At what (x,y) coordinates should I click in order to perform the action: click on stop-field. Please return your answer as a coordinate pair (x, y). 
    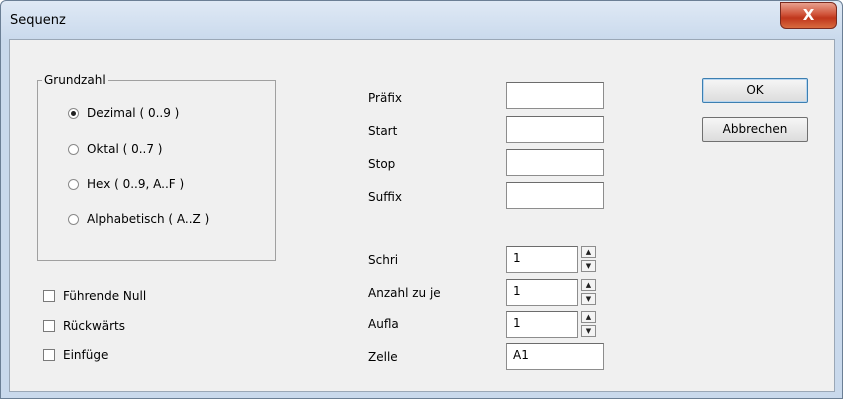
    Looking at the image, I should click on (555, 162).